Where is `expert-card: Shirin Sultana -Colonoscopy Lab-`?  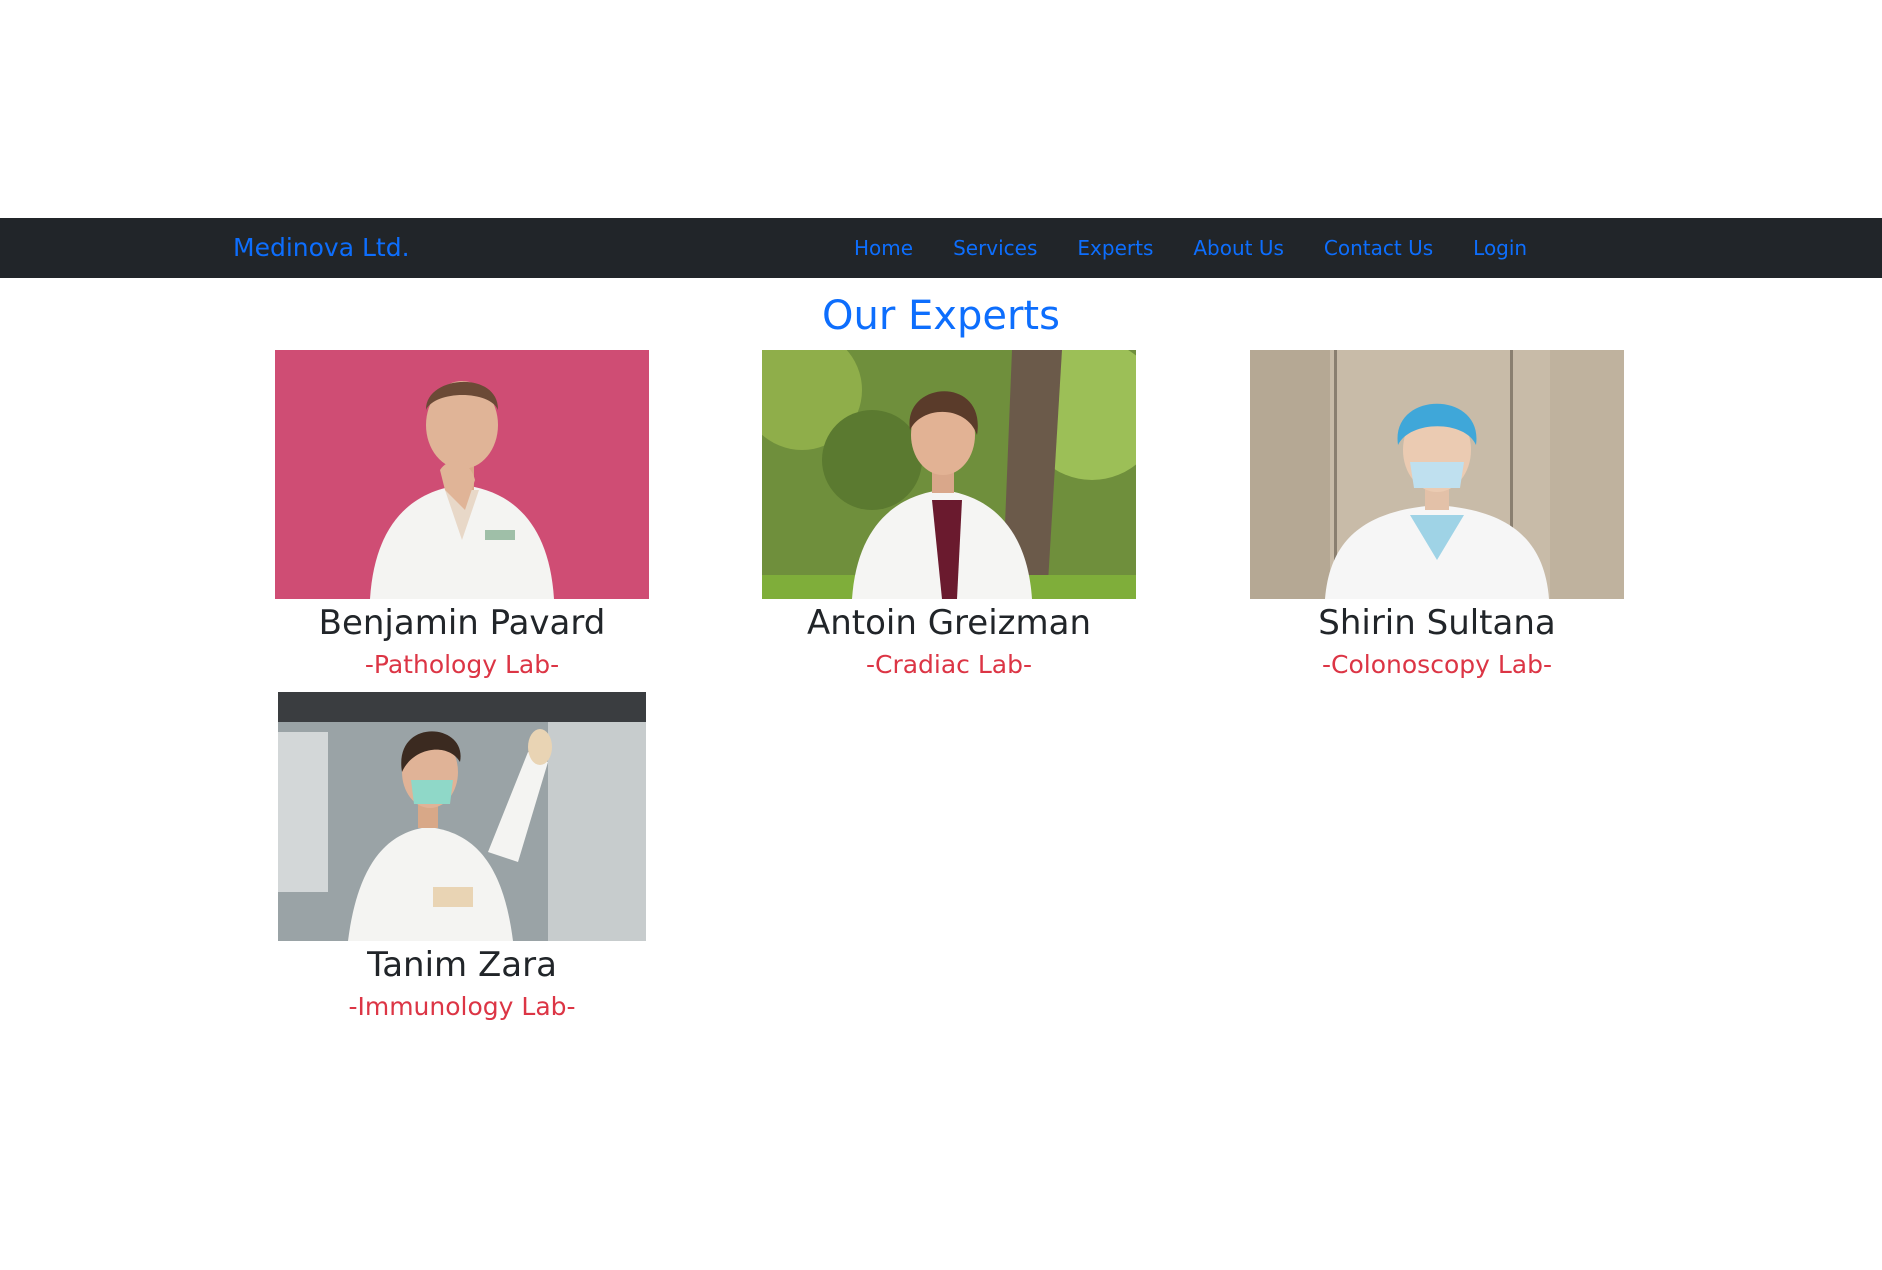 expert-card: Shirin Sultana -Colonoscopy Lab- is located at coordinates (1437, 517).